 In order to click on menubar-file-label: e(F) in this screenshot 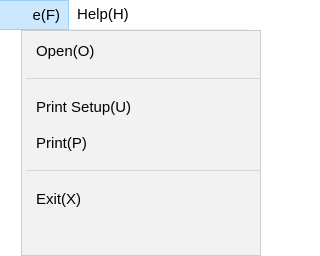, I will do `click(46, 15)`.